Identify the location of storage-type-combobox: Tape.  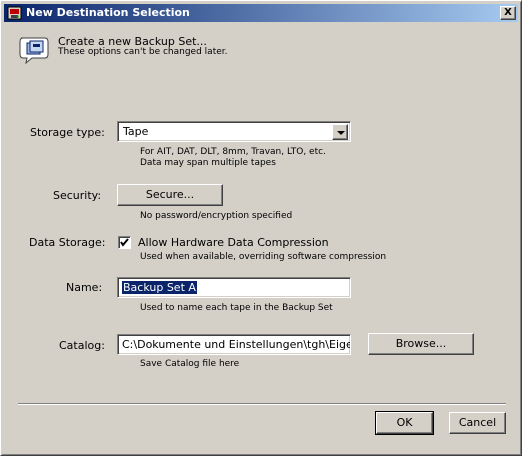
(234, 131).